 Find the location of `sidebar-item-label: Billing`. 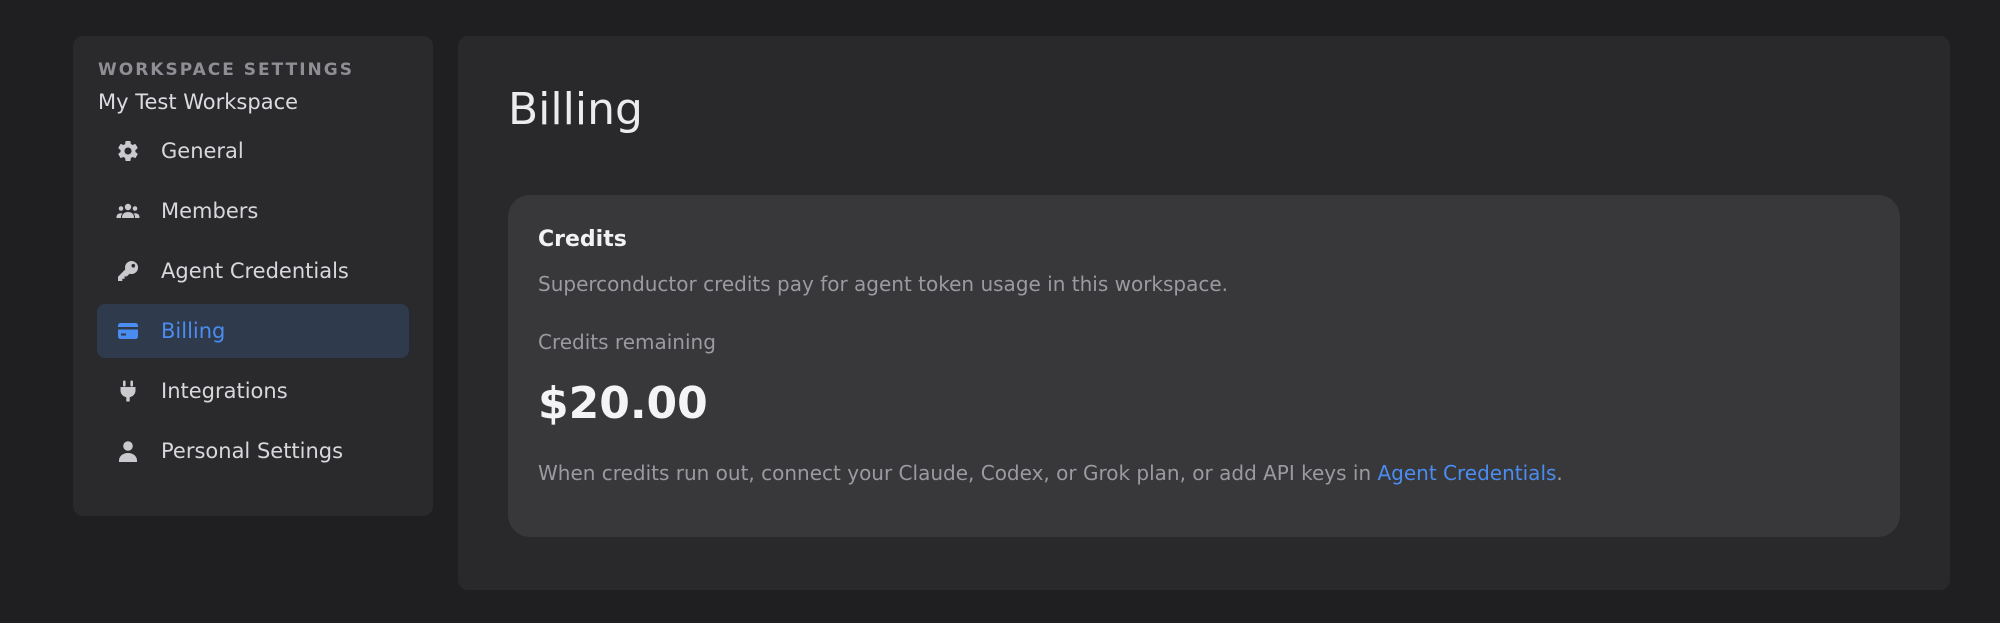

sidebar-item-label: Billing is located at coordinates (193, 331).